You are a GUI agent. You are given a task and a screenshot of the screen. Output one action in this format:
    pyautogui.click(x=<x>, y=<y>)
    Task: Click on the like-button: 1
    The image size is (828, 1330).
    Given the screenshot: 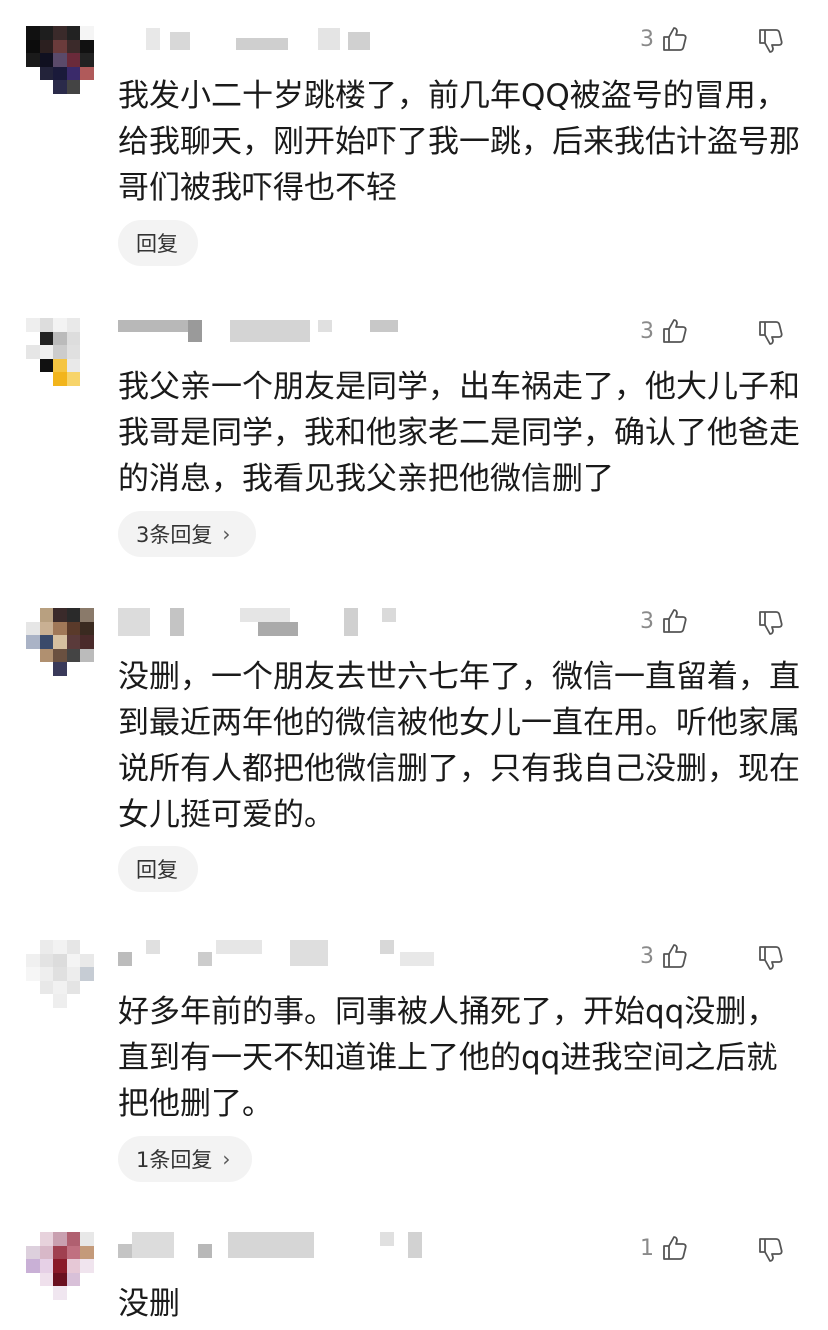 What is the action you would take?
    pyautogui.click(x=665, y=1248)
    